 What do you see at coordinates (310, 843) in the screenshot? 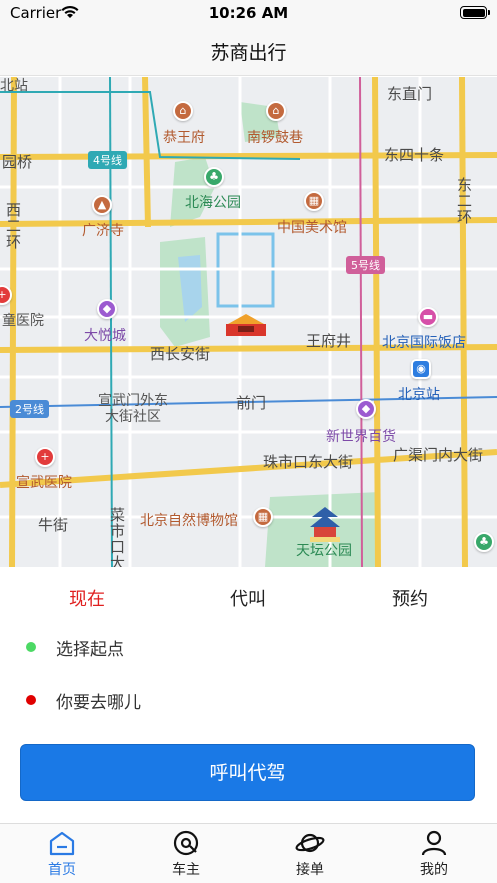
I see `planet-icon` at bounding box center [310, 843].